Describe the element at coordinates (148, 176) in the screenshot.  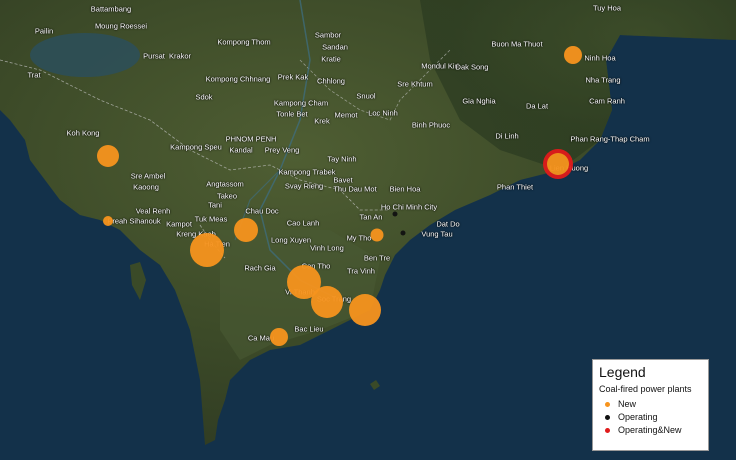
I see `place-label-sre-ambel: Sre Ambel` at that location.